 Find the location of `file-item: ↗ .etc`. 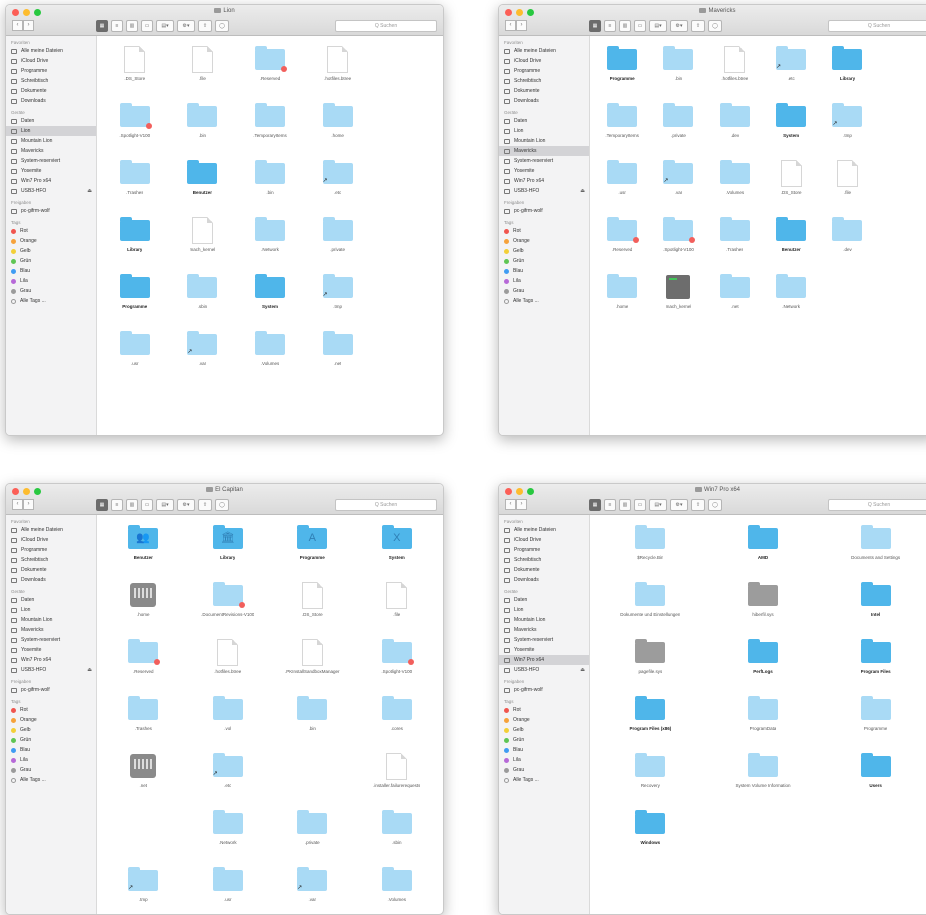

file-item: ↗ .etc is located at coordinates (228, 775).